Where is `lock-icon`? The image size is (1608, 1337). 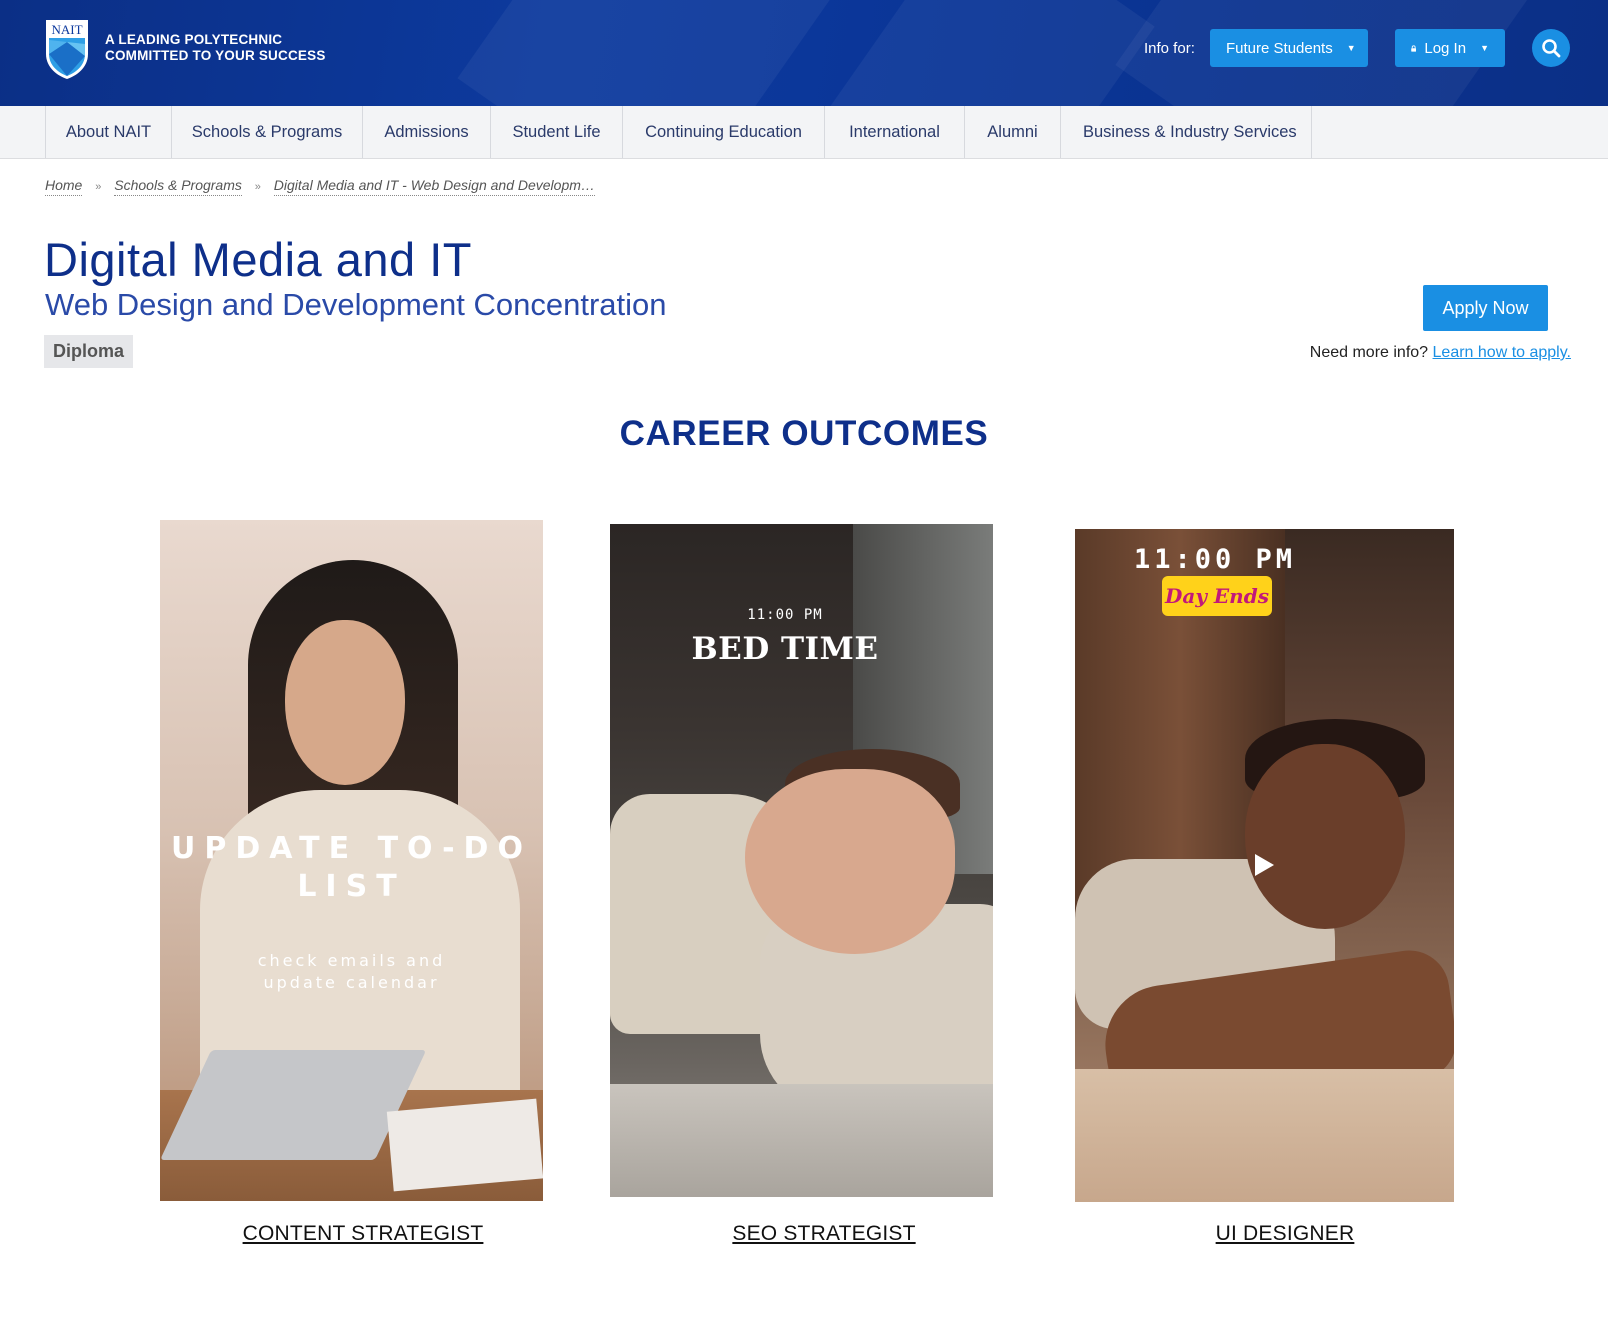 lock-icon is located at coordinates (1414, 48).